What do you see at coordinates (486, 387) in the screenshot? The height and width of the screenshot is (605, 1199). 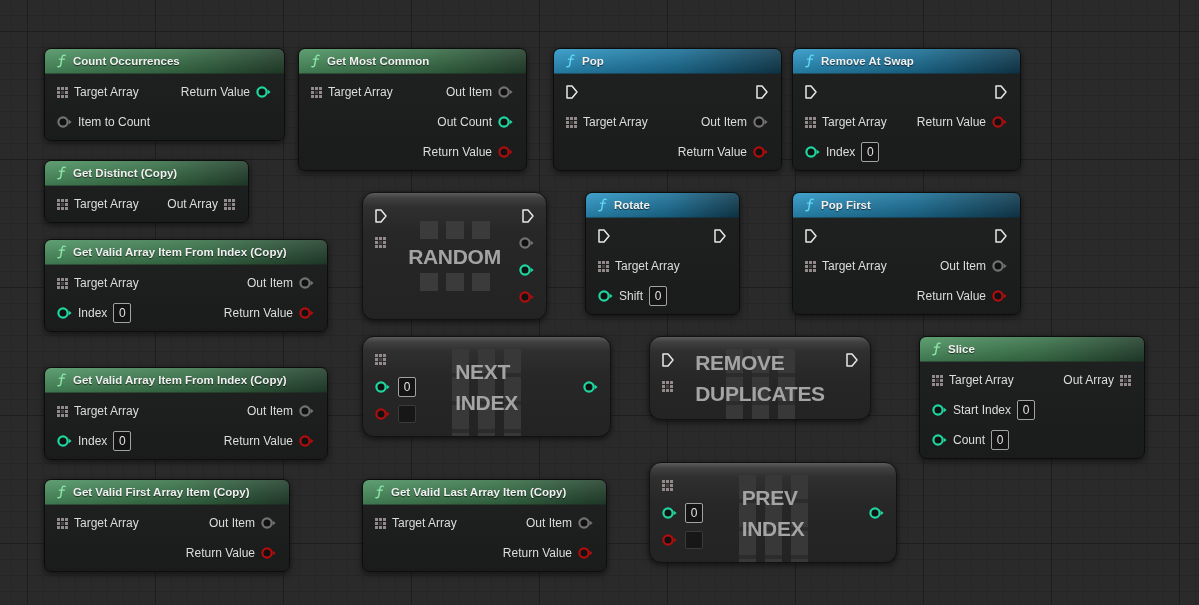 I see `node-title: NEXT INDEX` at bounding box center [486, 387].